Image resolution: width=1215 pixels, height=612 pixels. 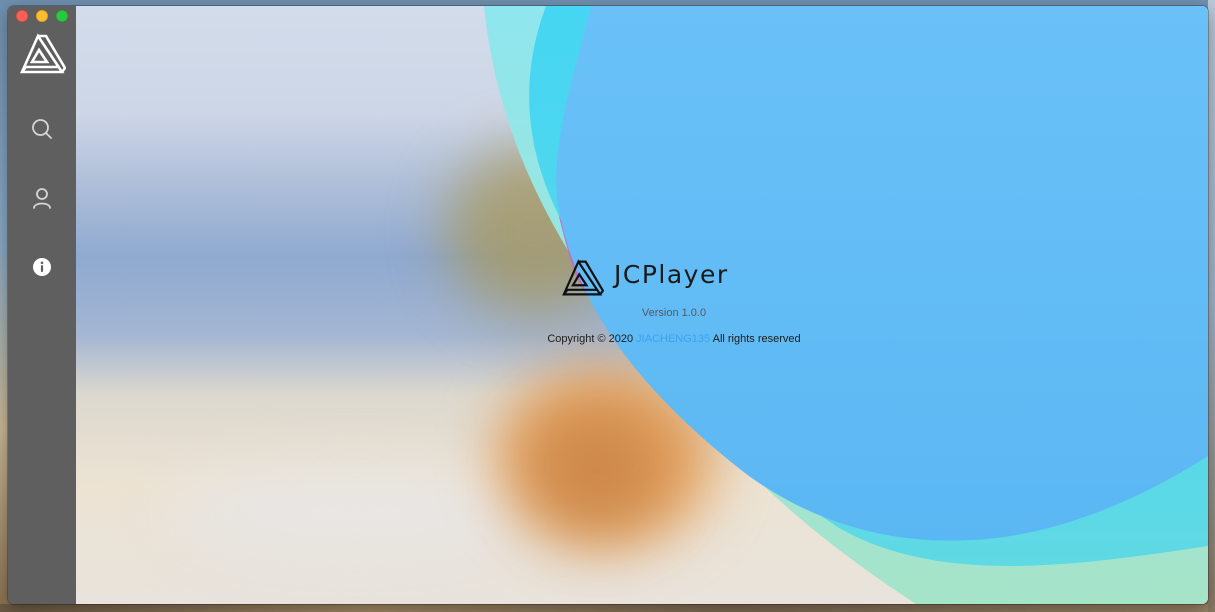 I want to click on window-maximize-button, so click(x=62, y=16).